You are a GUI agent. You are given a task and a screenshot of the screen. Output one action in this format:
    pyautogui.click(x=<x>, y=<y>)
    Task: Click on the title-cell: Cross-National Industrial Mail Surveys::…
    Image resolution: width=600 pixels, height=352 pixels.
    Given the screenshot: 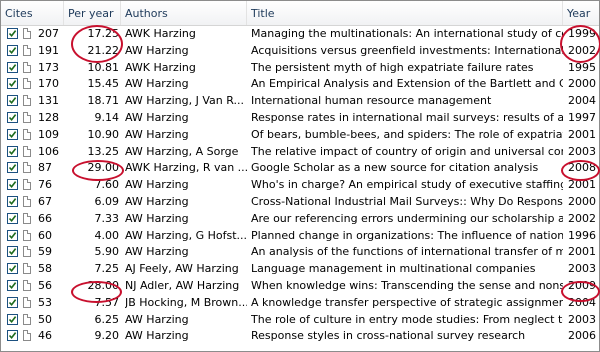 What is the action you would take?
    pyautogui.click(x=407, y=201)
    